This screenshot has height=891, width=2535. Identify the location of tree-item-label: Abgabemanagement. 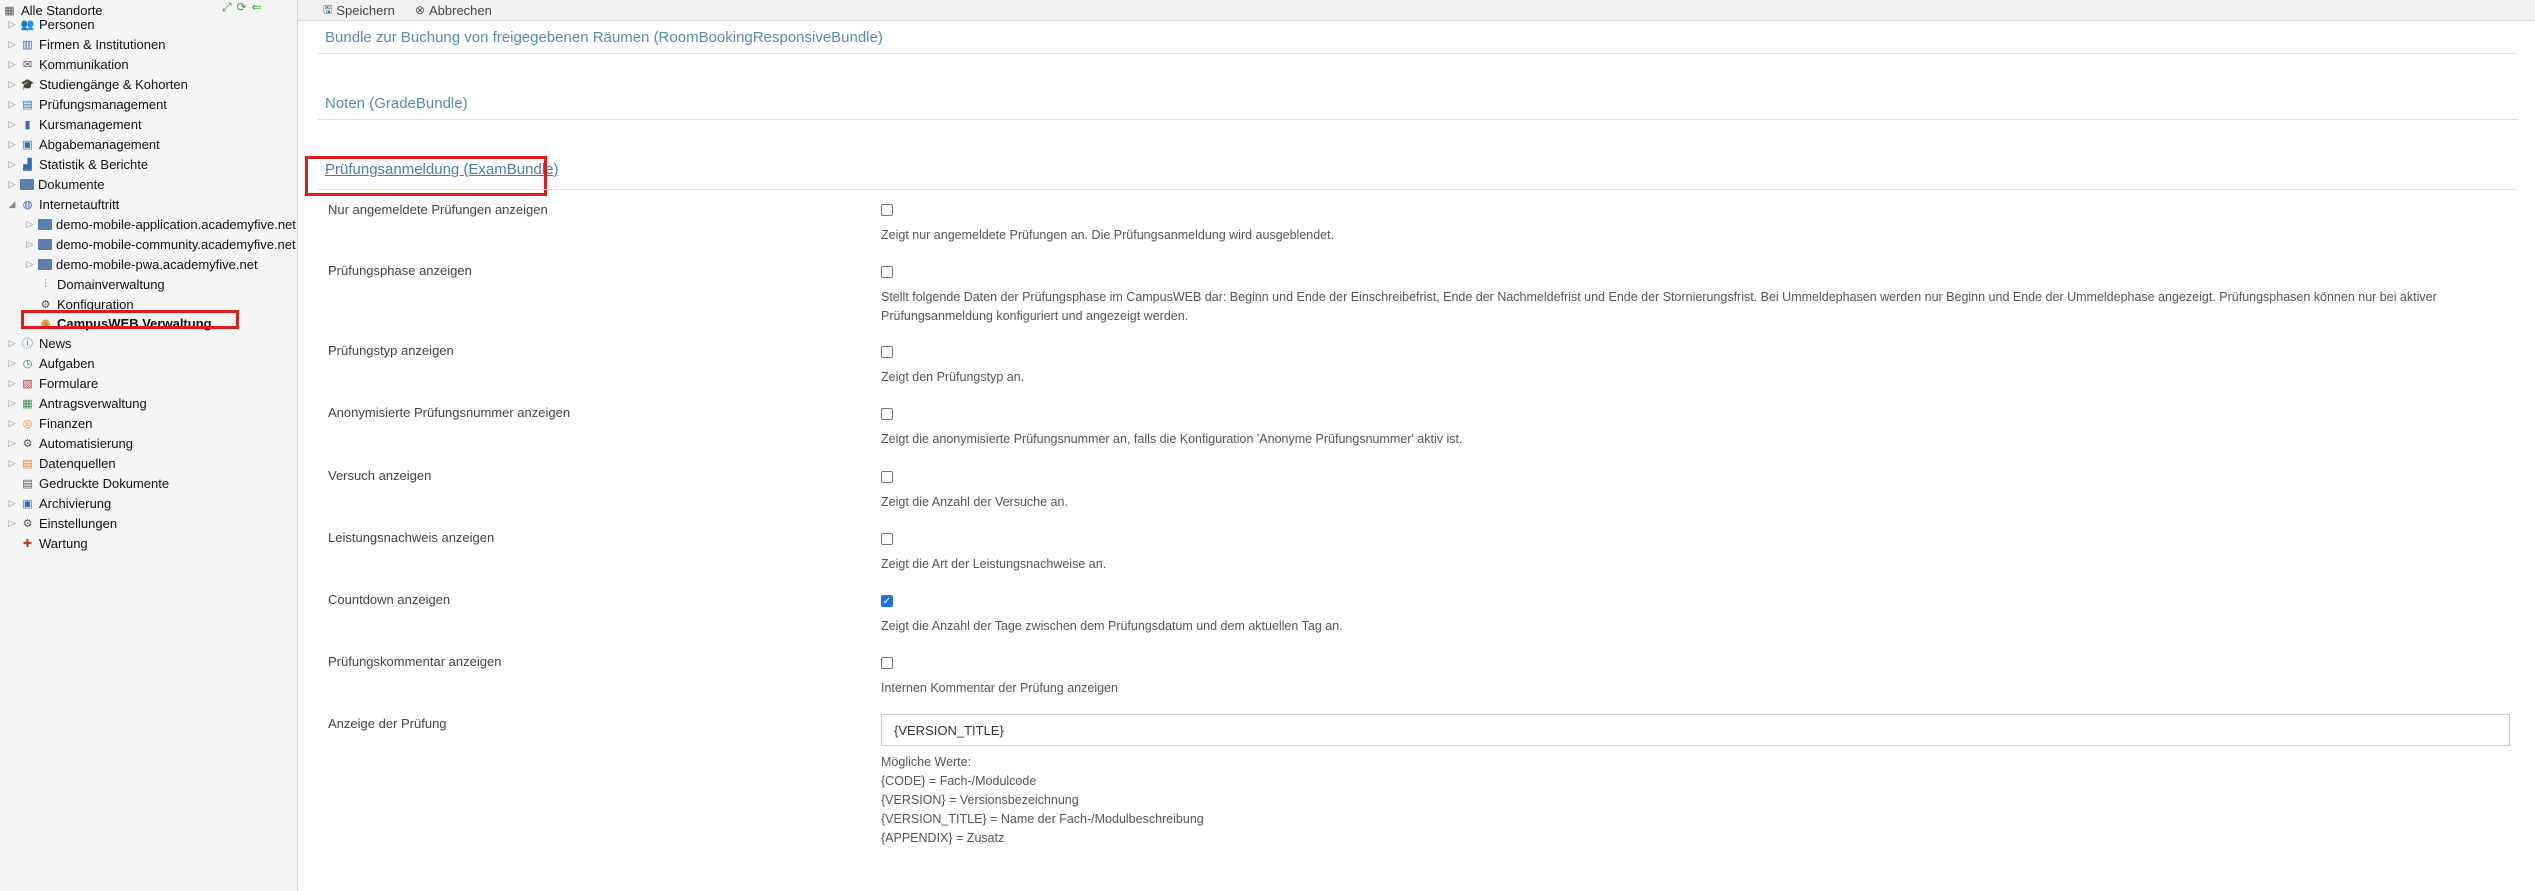
(99, 144).